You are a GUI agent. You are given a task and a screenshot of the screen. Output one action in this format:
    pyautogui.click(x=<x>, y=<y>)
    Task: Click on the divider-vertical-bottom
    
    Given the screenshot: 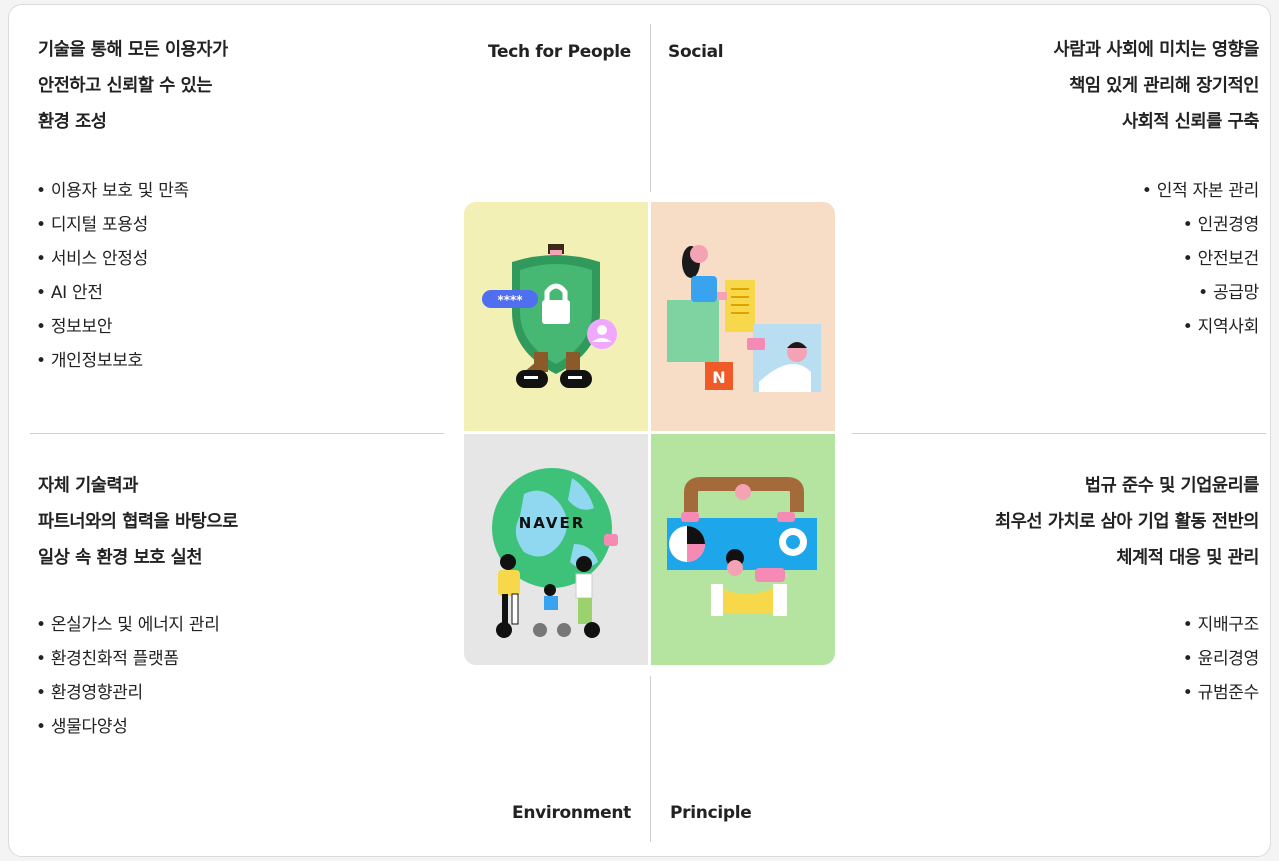 What is the action you would take?
    pyautogui.click(x=650, y=759)
    